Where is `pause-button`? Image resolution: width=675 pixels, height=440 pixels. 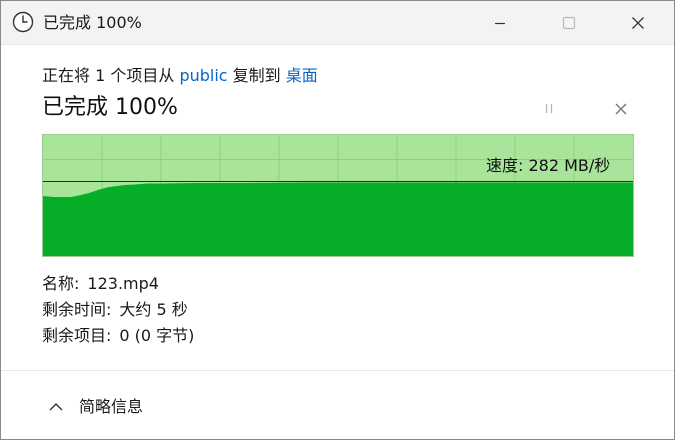 pause-button is located at coordinates (549, 109).